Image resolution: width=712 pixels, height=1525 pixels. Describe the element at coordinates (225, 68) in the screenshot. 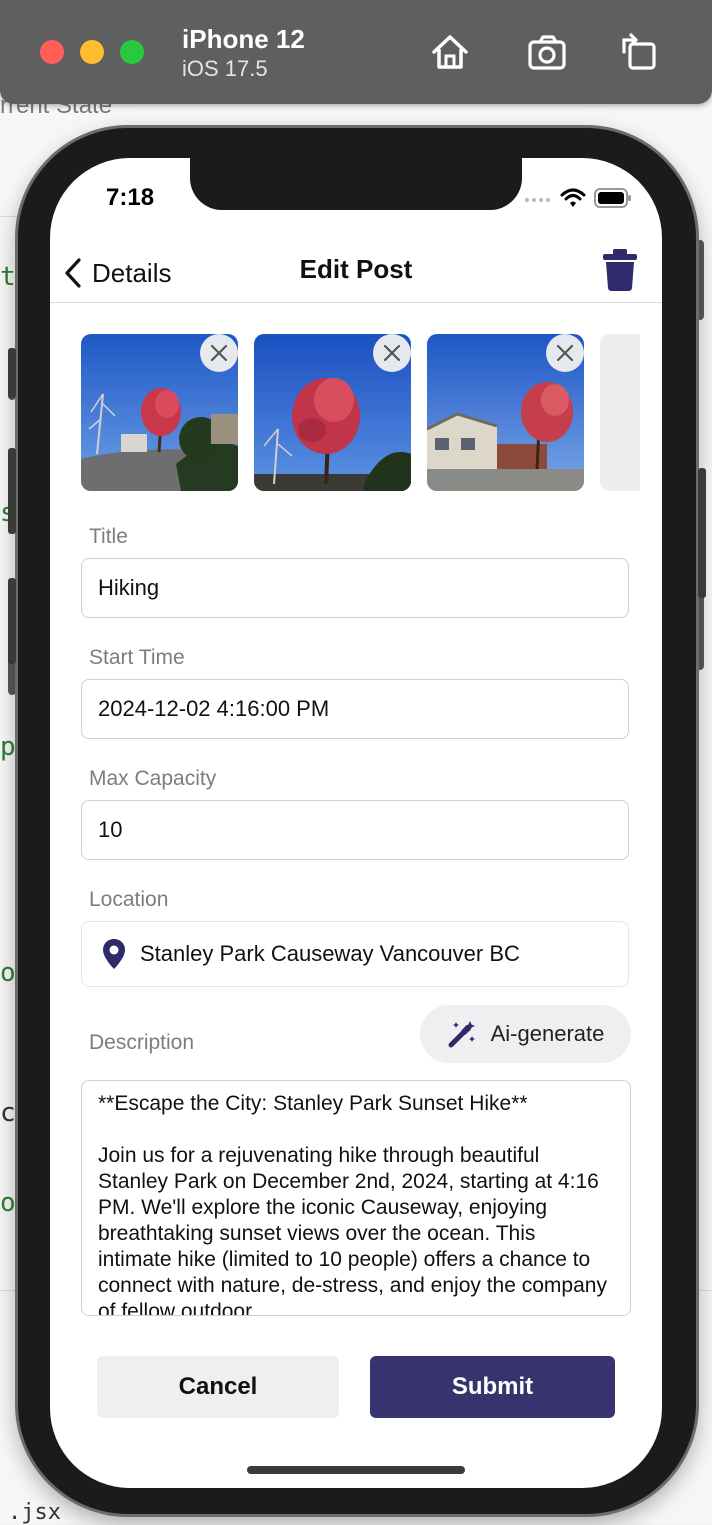

I see `simulator-os-version: iOS 17.5` at that location.